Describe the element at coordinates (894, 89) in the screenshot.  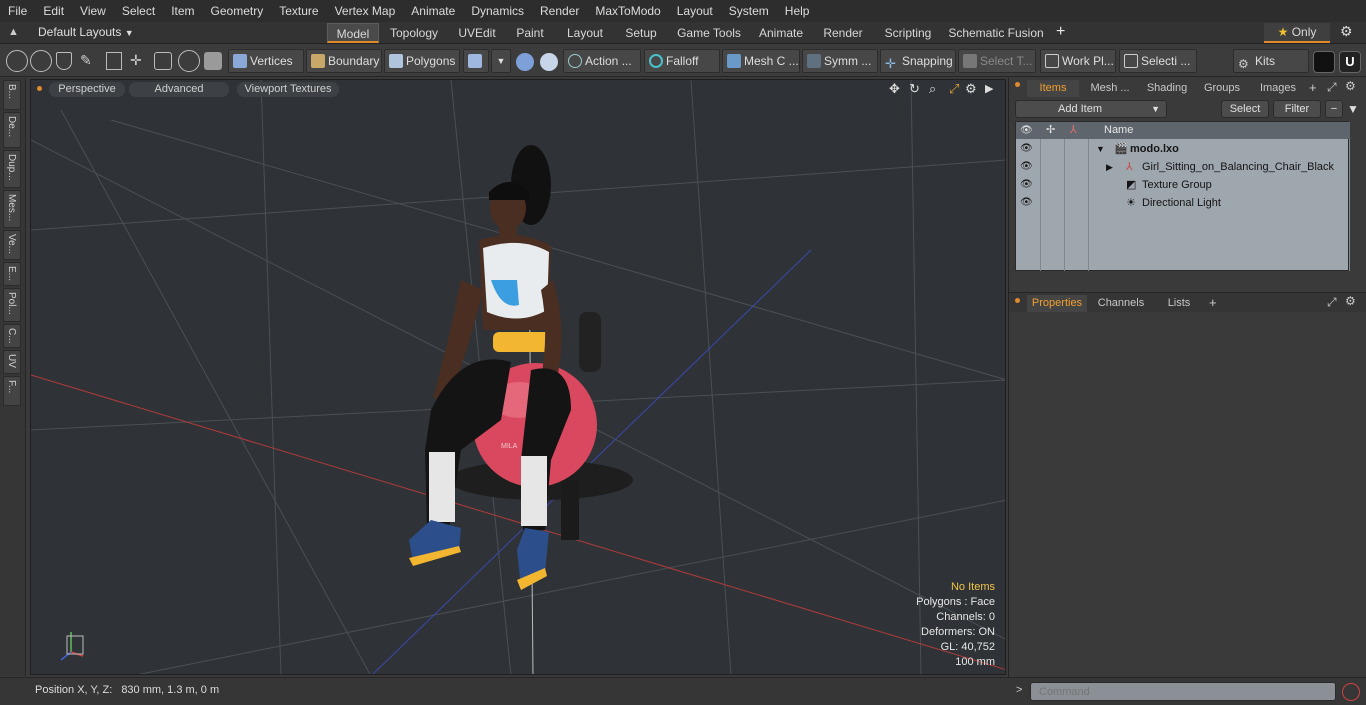
I see `pan-icon: ✥` at that location.